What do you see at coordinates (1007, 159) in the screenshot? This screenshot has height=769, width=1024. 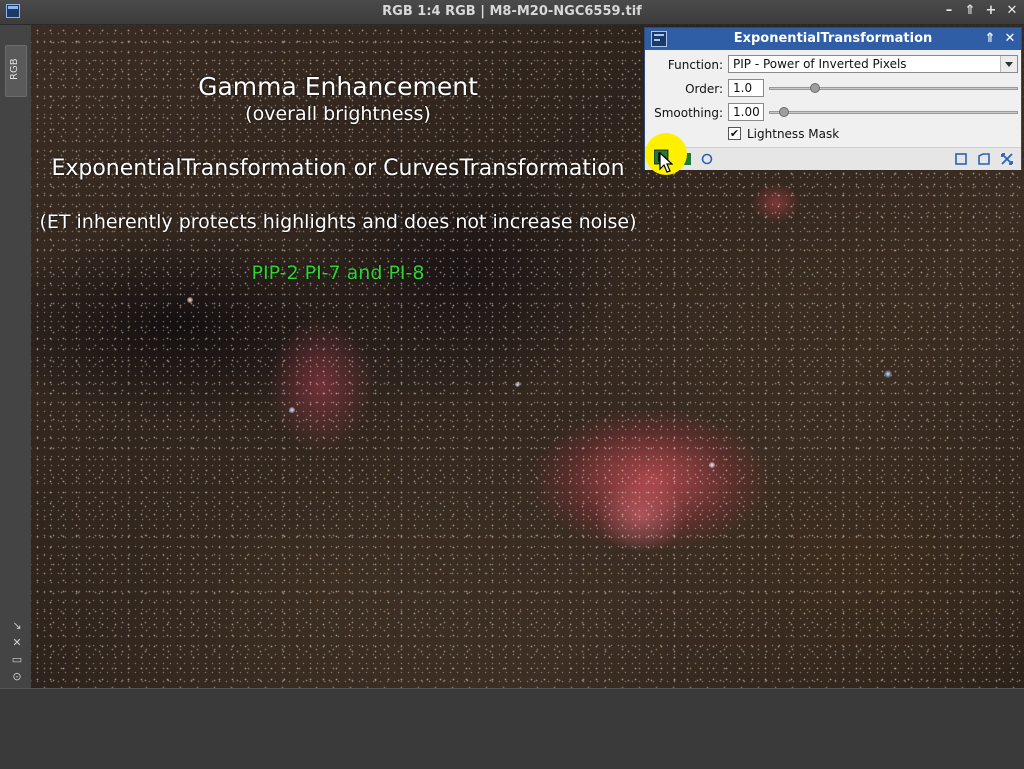 I see `reset-icon` at bounding box center [1007, 159].